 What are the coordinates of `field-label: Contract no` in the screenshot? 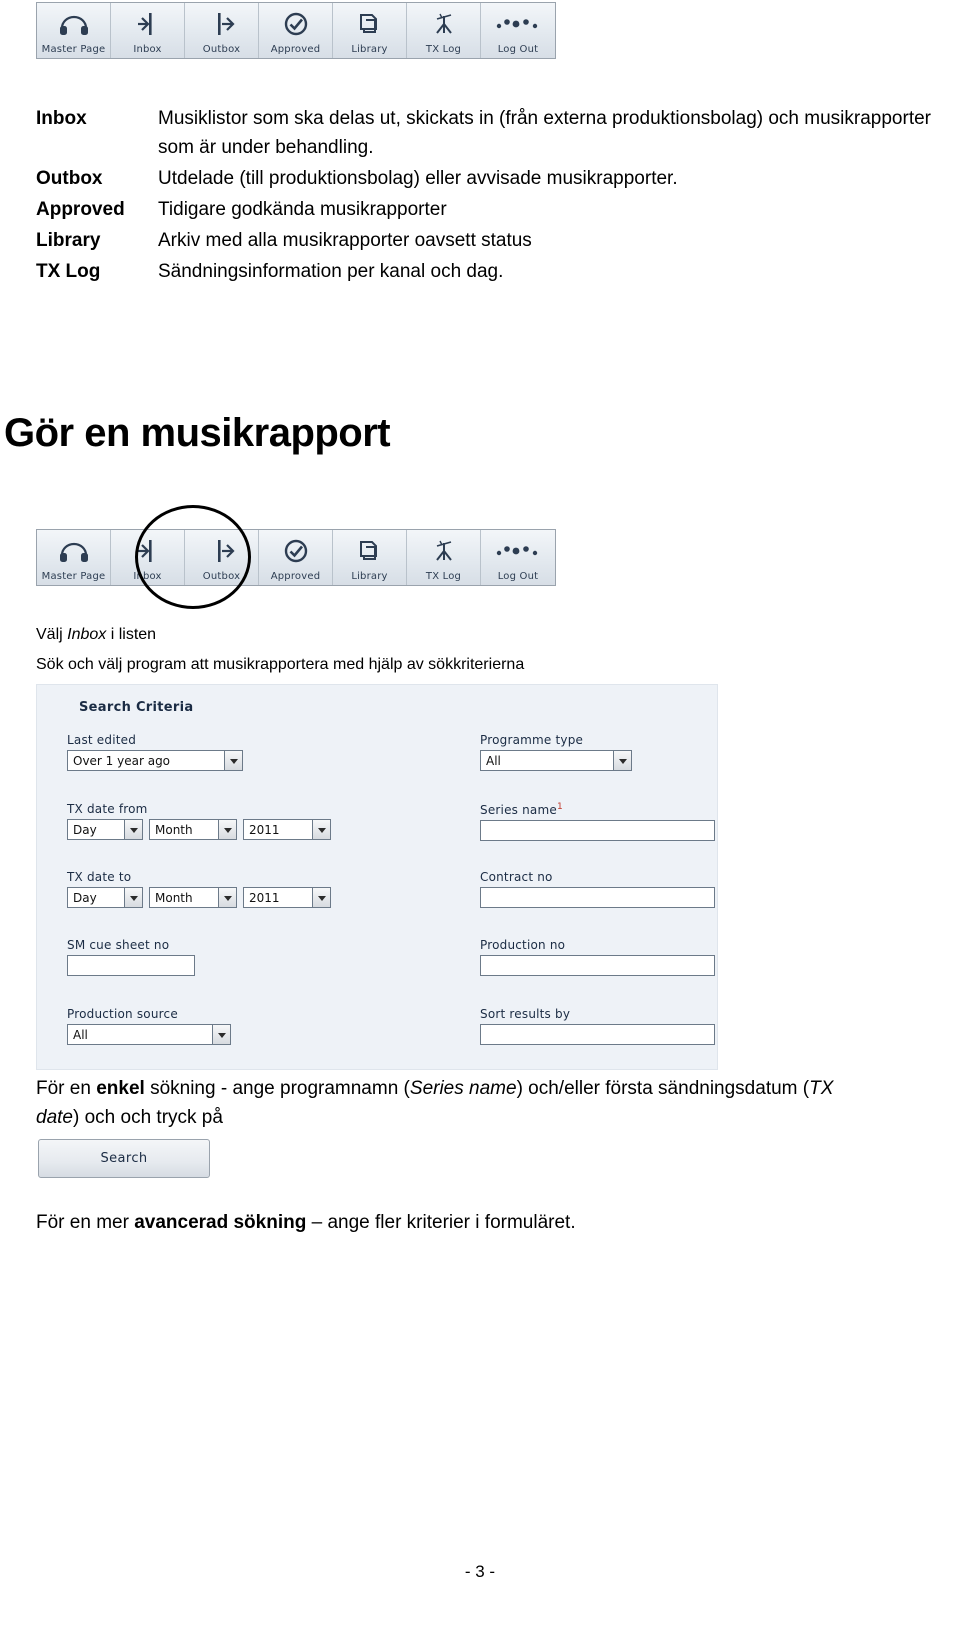 It's located at (516, 877).